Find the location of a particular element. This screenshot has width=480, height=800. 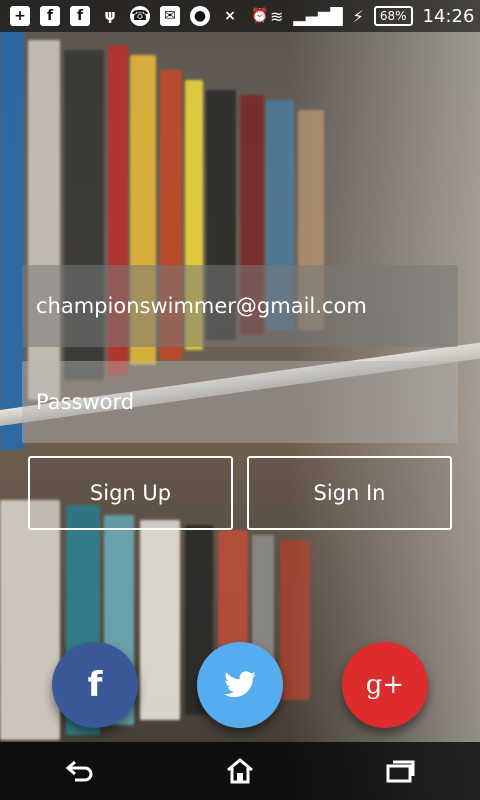

sign-up-button: Sign Up is located at coordinates (130, 493).